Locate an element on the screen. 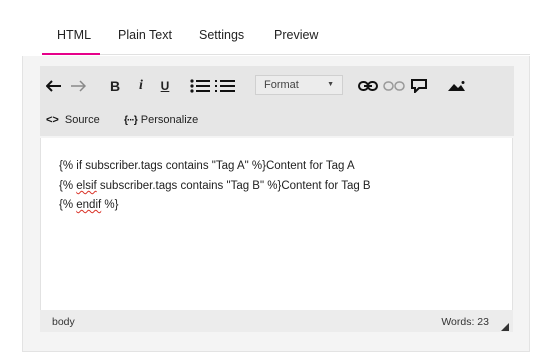  image-icon is located at coordinates (457, 86).